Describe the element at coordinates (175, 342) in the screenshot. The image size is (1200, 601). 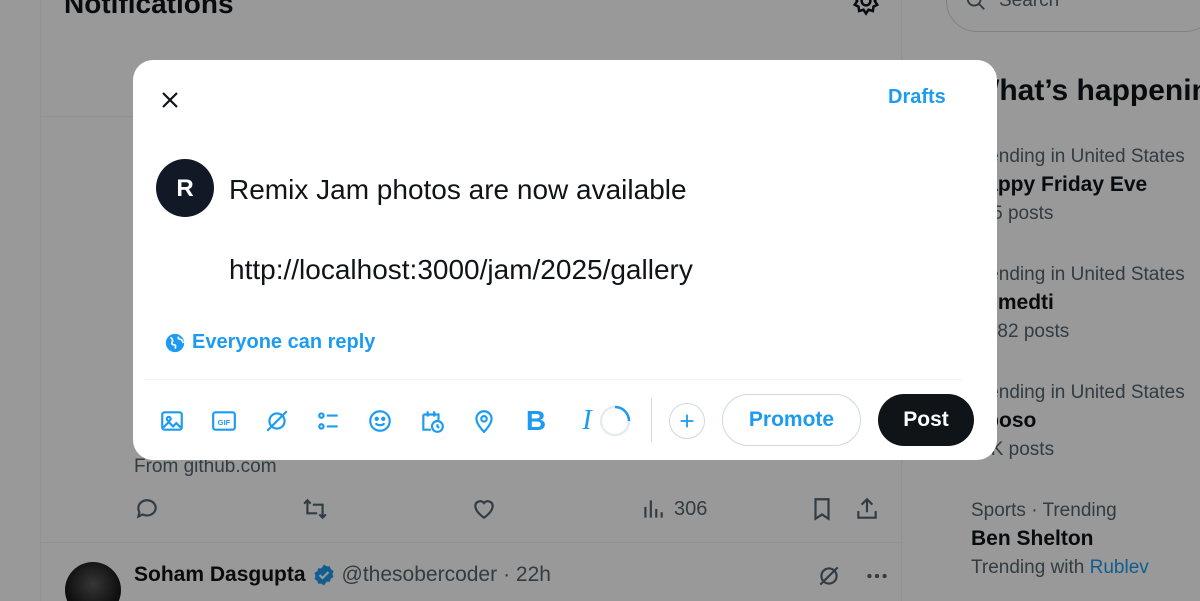
I see `globe-icon` at that location.